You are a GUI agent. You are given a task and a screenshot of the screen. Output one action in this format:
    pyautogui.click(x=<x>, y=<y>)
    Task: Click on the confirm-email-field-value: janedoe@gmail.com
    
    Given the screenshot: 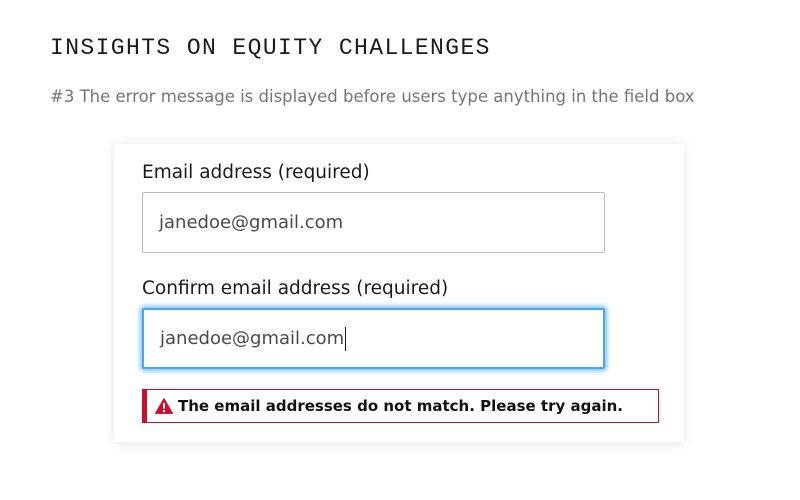 What is the action you would take?
    pyautogui.click(x=252, y=338)
    